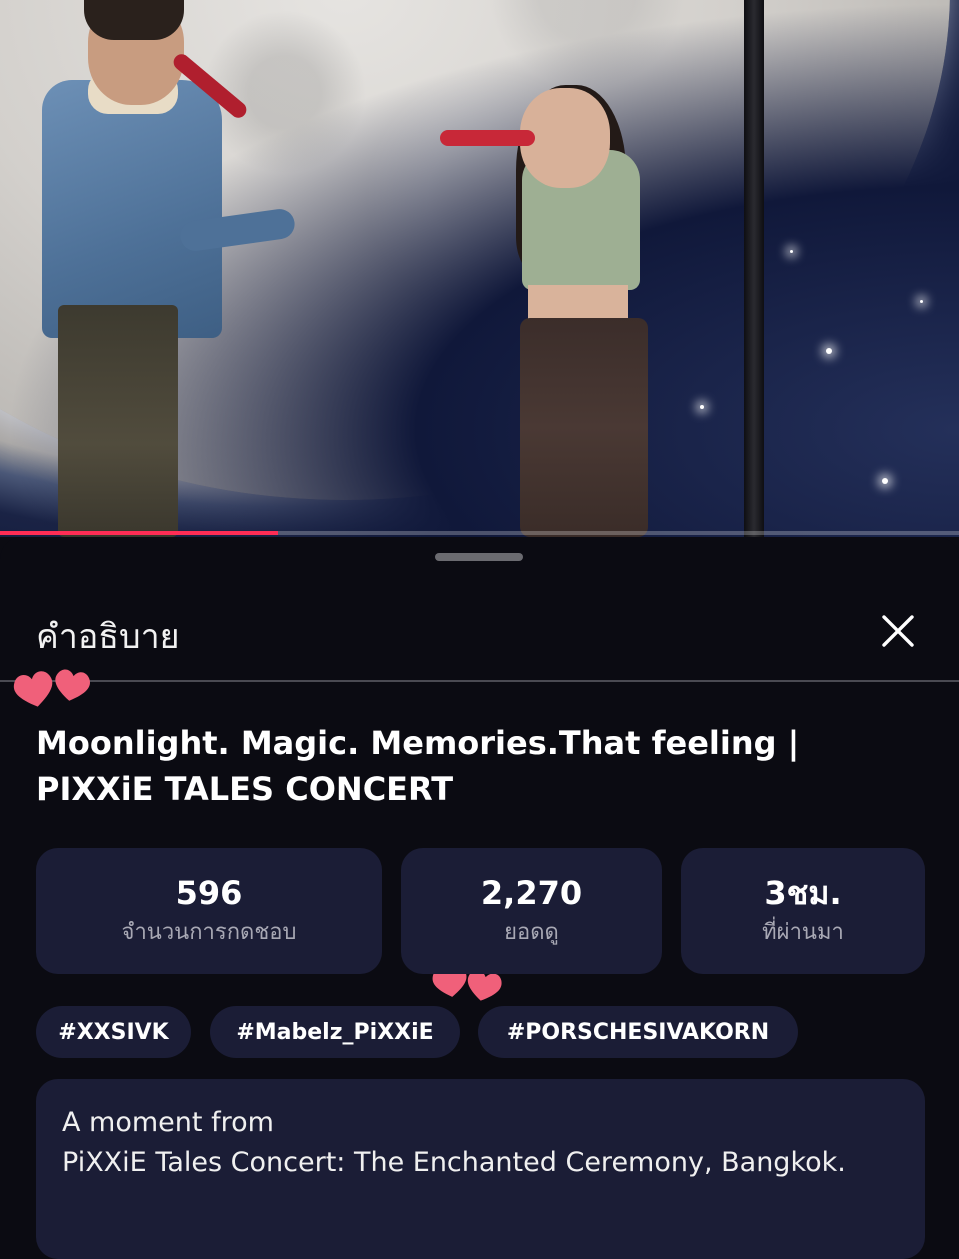  I want to click on stat-likes-value: 596, so click(209, 893).